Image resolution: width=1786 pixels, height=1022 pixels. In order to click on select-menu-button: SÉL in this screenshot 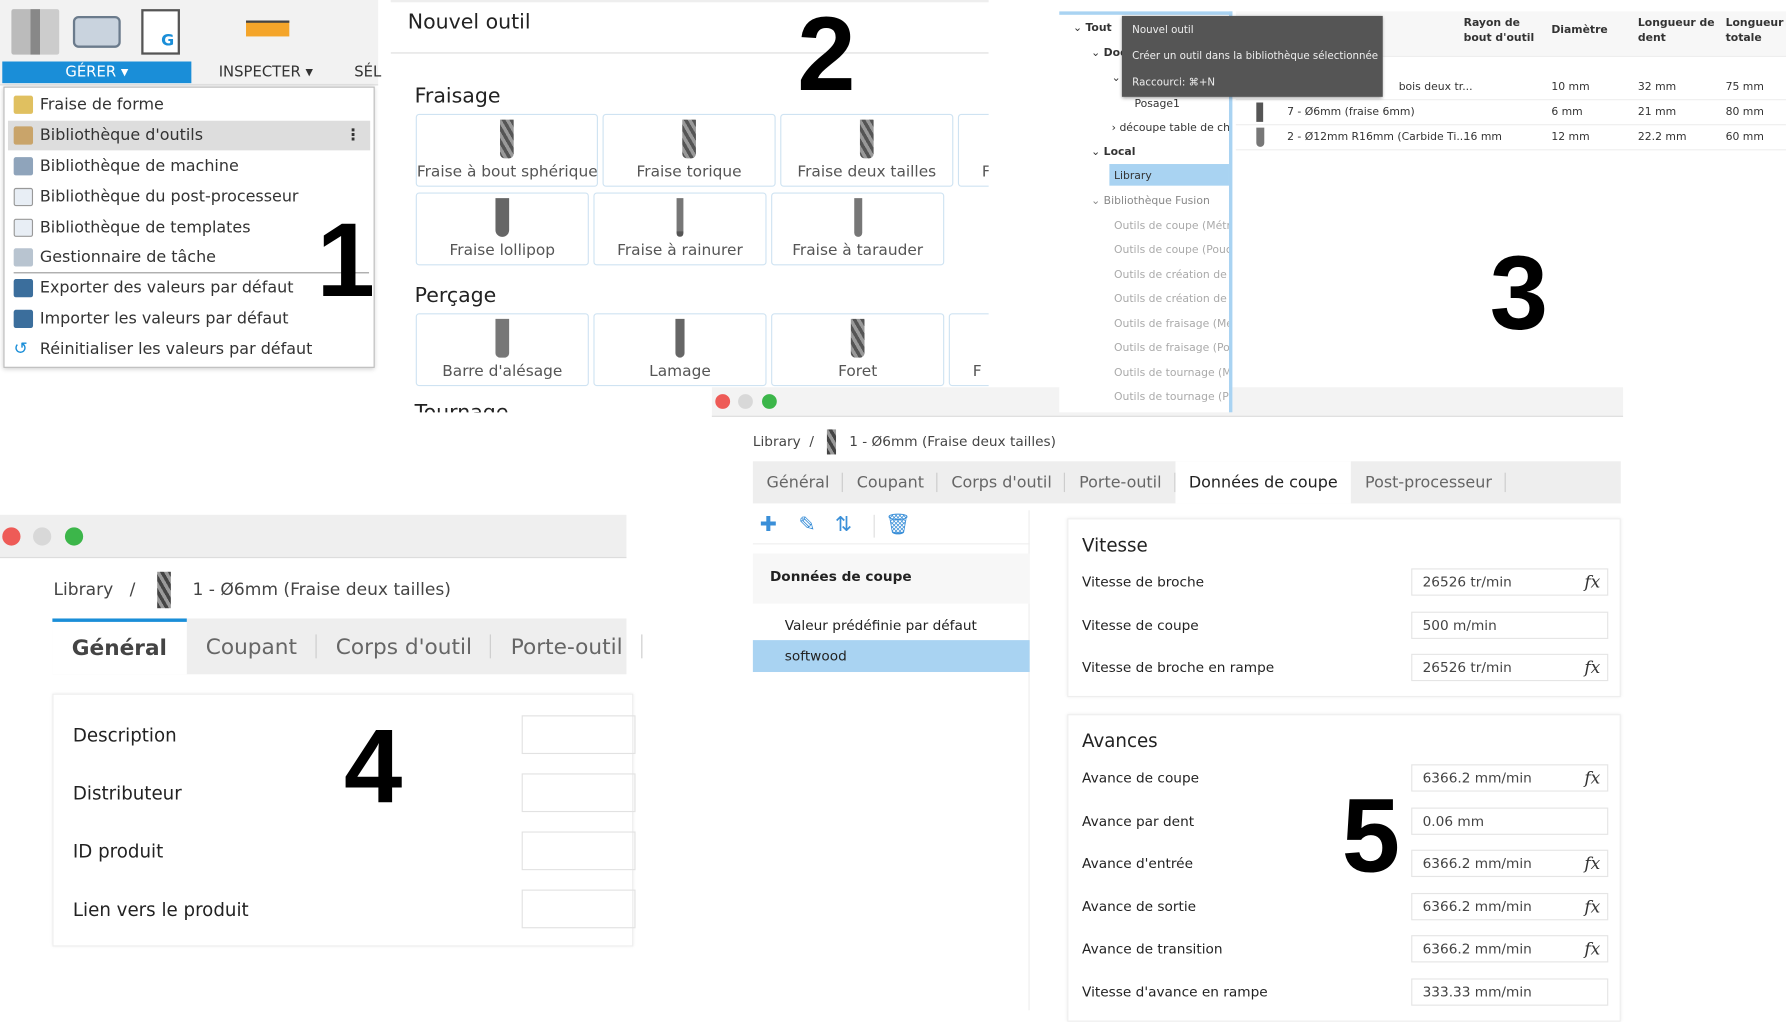, I will do `click(367, 73)`.